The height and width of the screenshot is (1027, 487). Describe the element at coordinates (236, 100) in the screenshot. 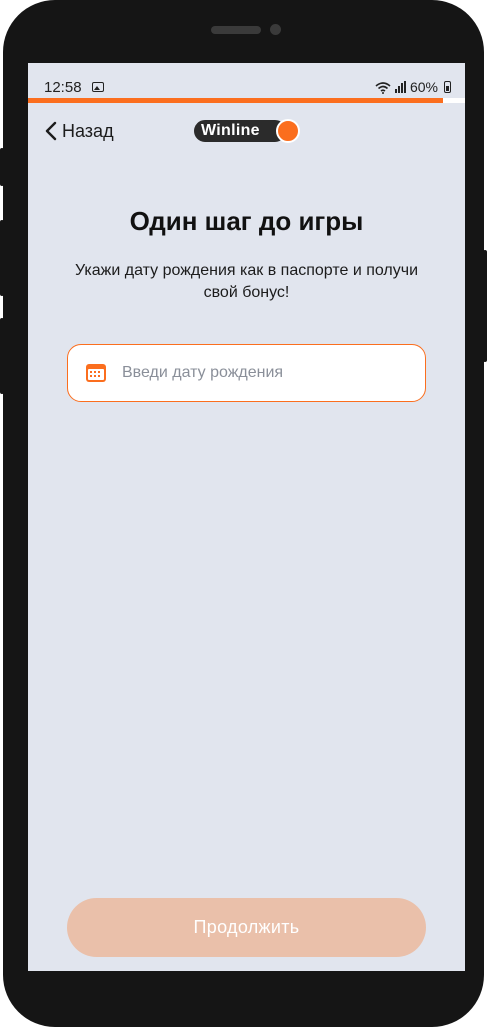

I see `progress-fill` at that location.